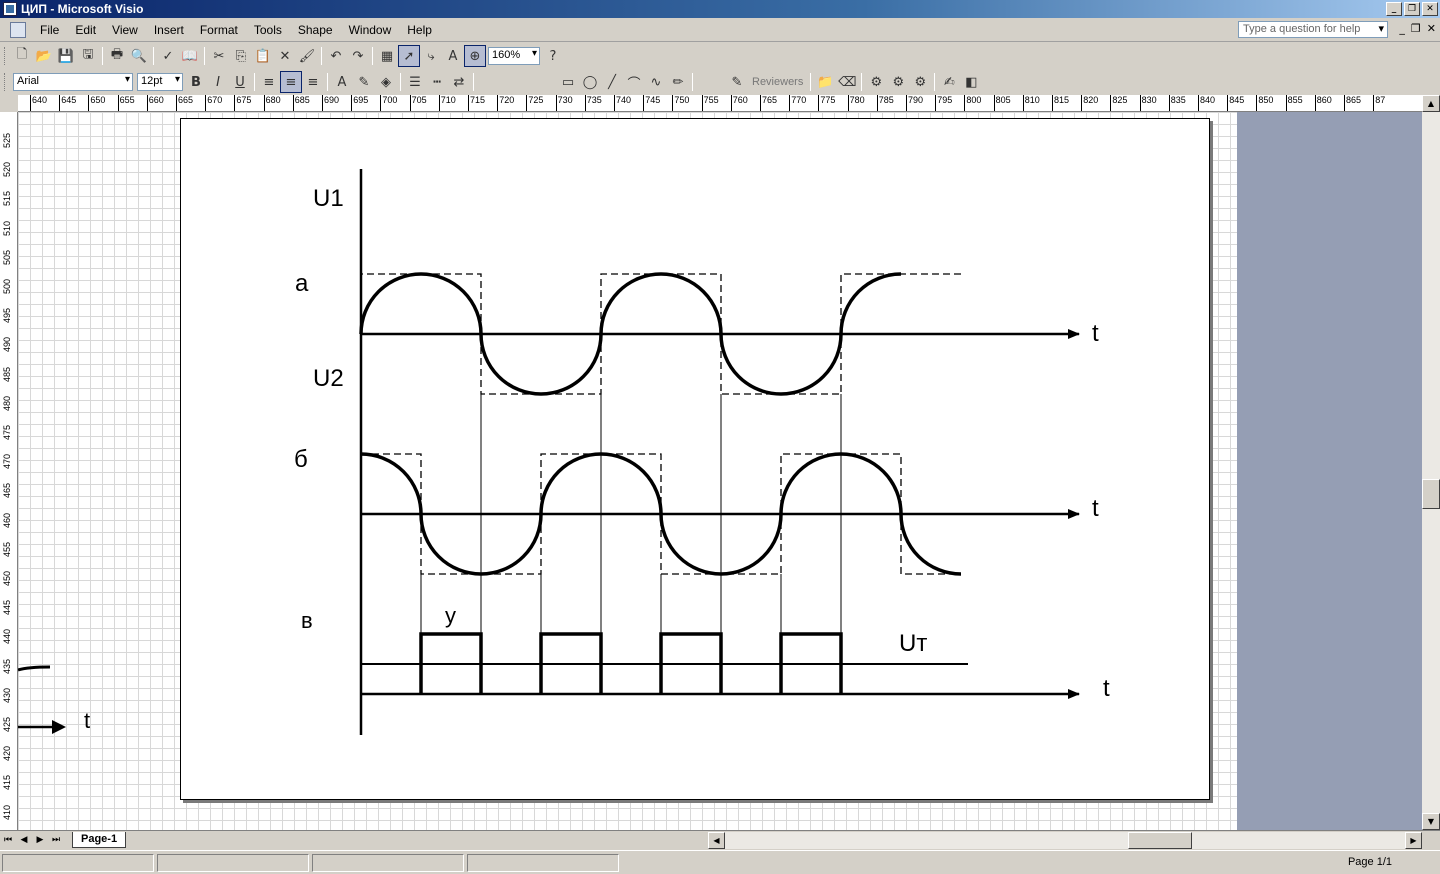  I want to click on visio-app-icon, so click(10, 9).